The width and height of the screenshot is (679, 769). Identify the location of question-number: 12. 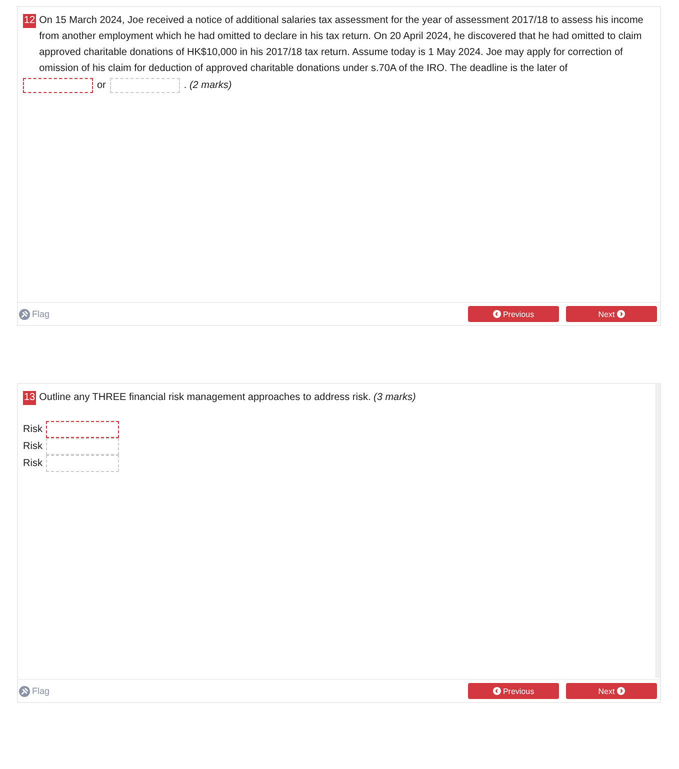
(29, 21).